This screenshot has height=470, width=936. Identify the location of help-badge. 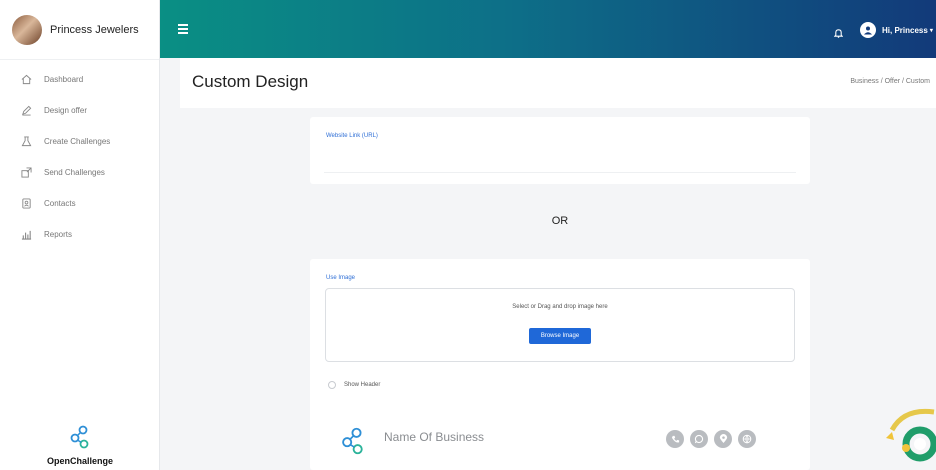
(909, 437).